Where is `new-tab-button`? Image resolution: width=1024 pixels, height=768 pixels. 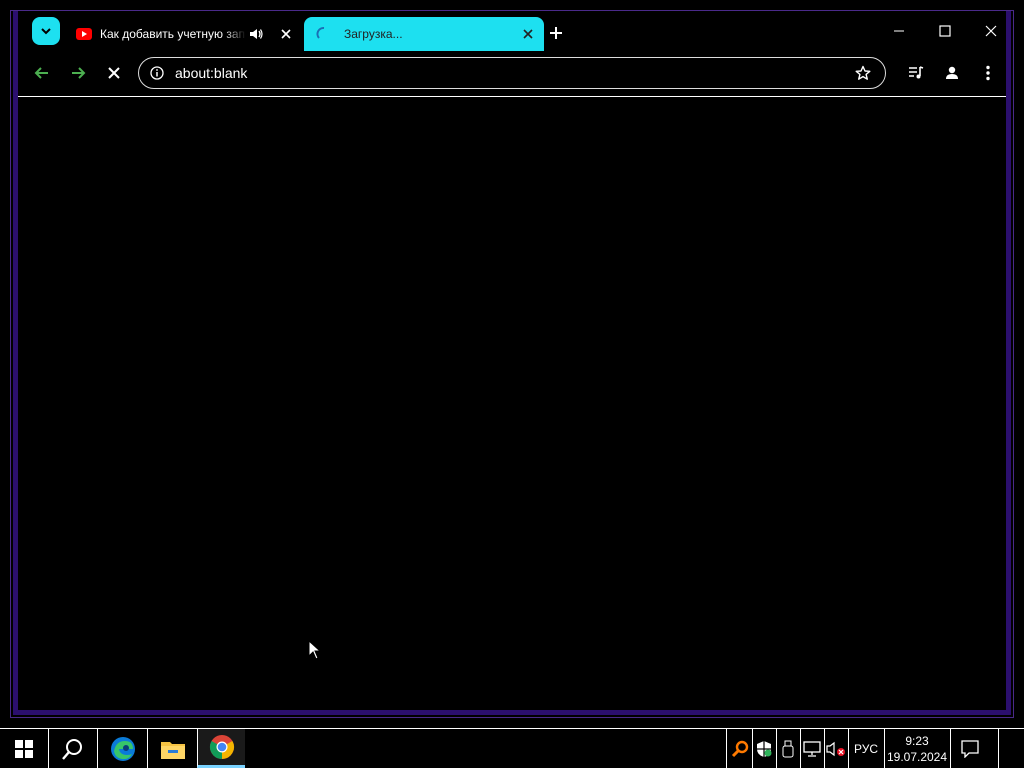
new-tab-button is located at coordinates (556, 33).